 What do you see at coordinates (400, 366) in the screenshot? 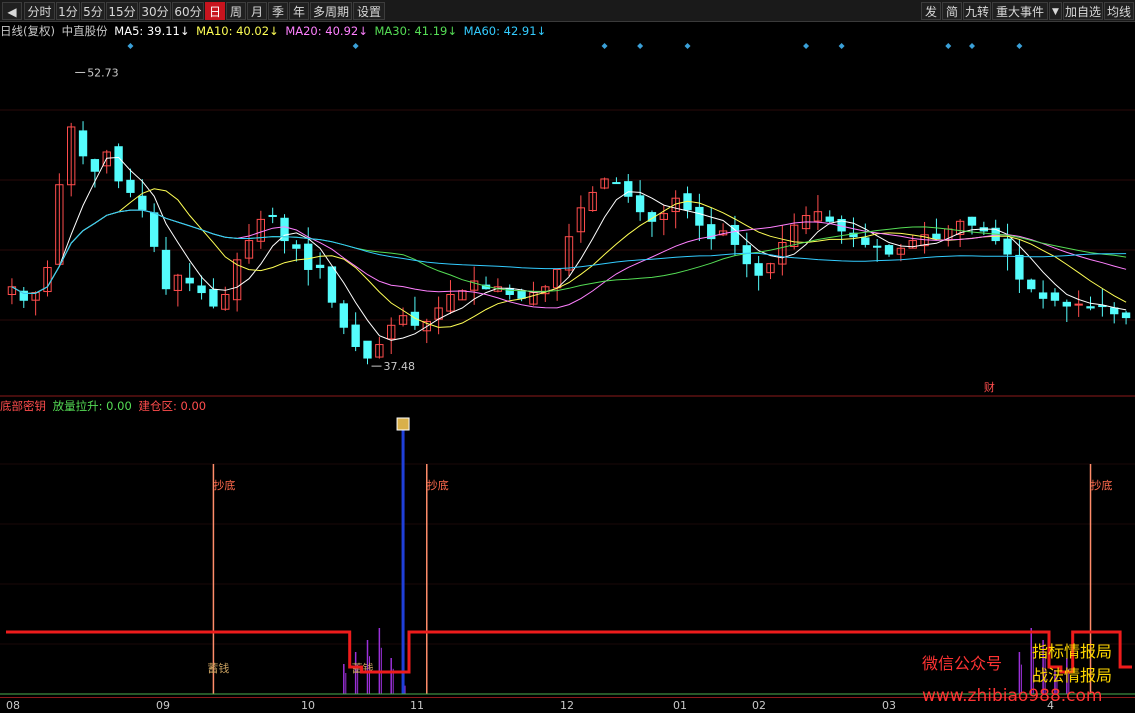
I see `price-low-label: 37.48` at bounding box center [400, 366].